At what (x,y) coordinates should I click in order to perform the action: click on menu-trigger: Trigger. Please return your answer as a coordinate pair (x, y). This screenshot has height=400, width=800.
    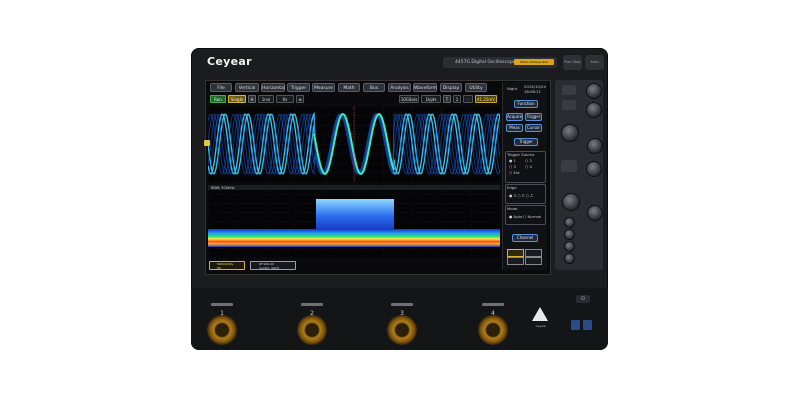
    Looking at the image, I should click on (298, 87).